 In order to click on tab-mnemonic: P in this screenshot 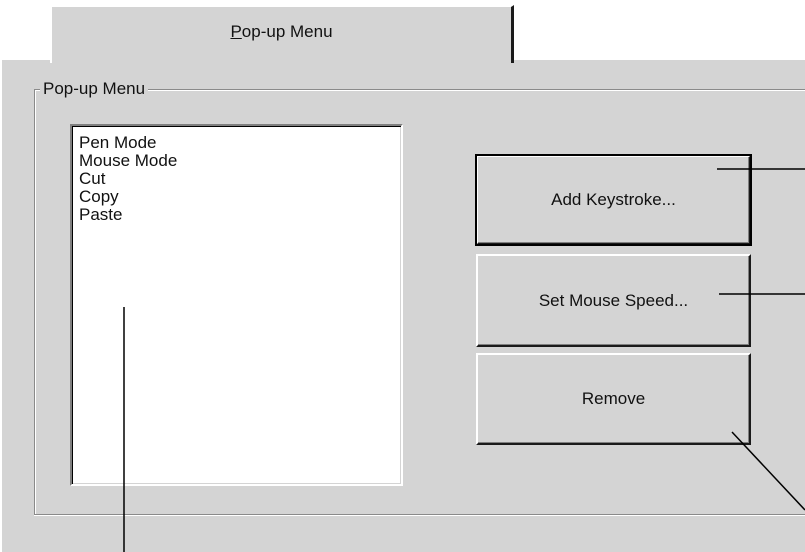, I will do `click(236, 31)`.